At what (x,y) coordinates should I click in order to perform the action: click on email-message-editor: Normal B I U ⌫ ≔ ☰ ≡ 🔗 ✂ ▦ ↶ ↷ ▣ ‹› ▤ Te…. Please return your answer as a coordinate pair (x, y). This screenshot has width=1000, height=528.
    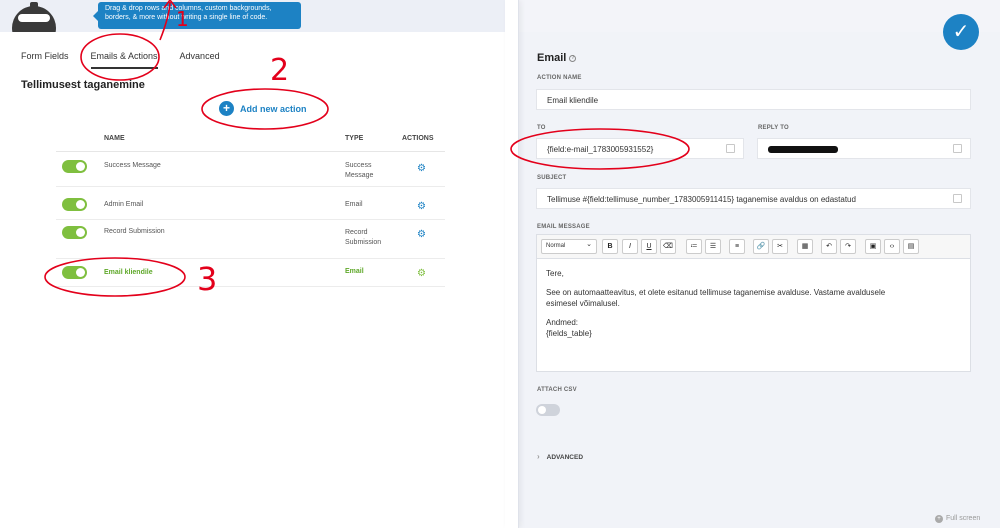
    Looking at the image, I should click on (753, 303).